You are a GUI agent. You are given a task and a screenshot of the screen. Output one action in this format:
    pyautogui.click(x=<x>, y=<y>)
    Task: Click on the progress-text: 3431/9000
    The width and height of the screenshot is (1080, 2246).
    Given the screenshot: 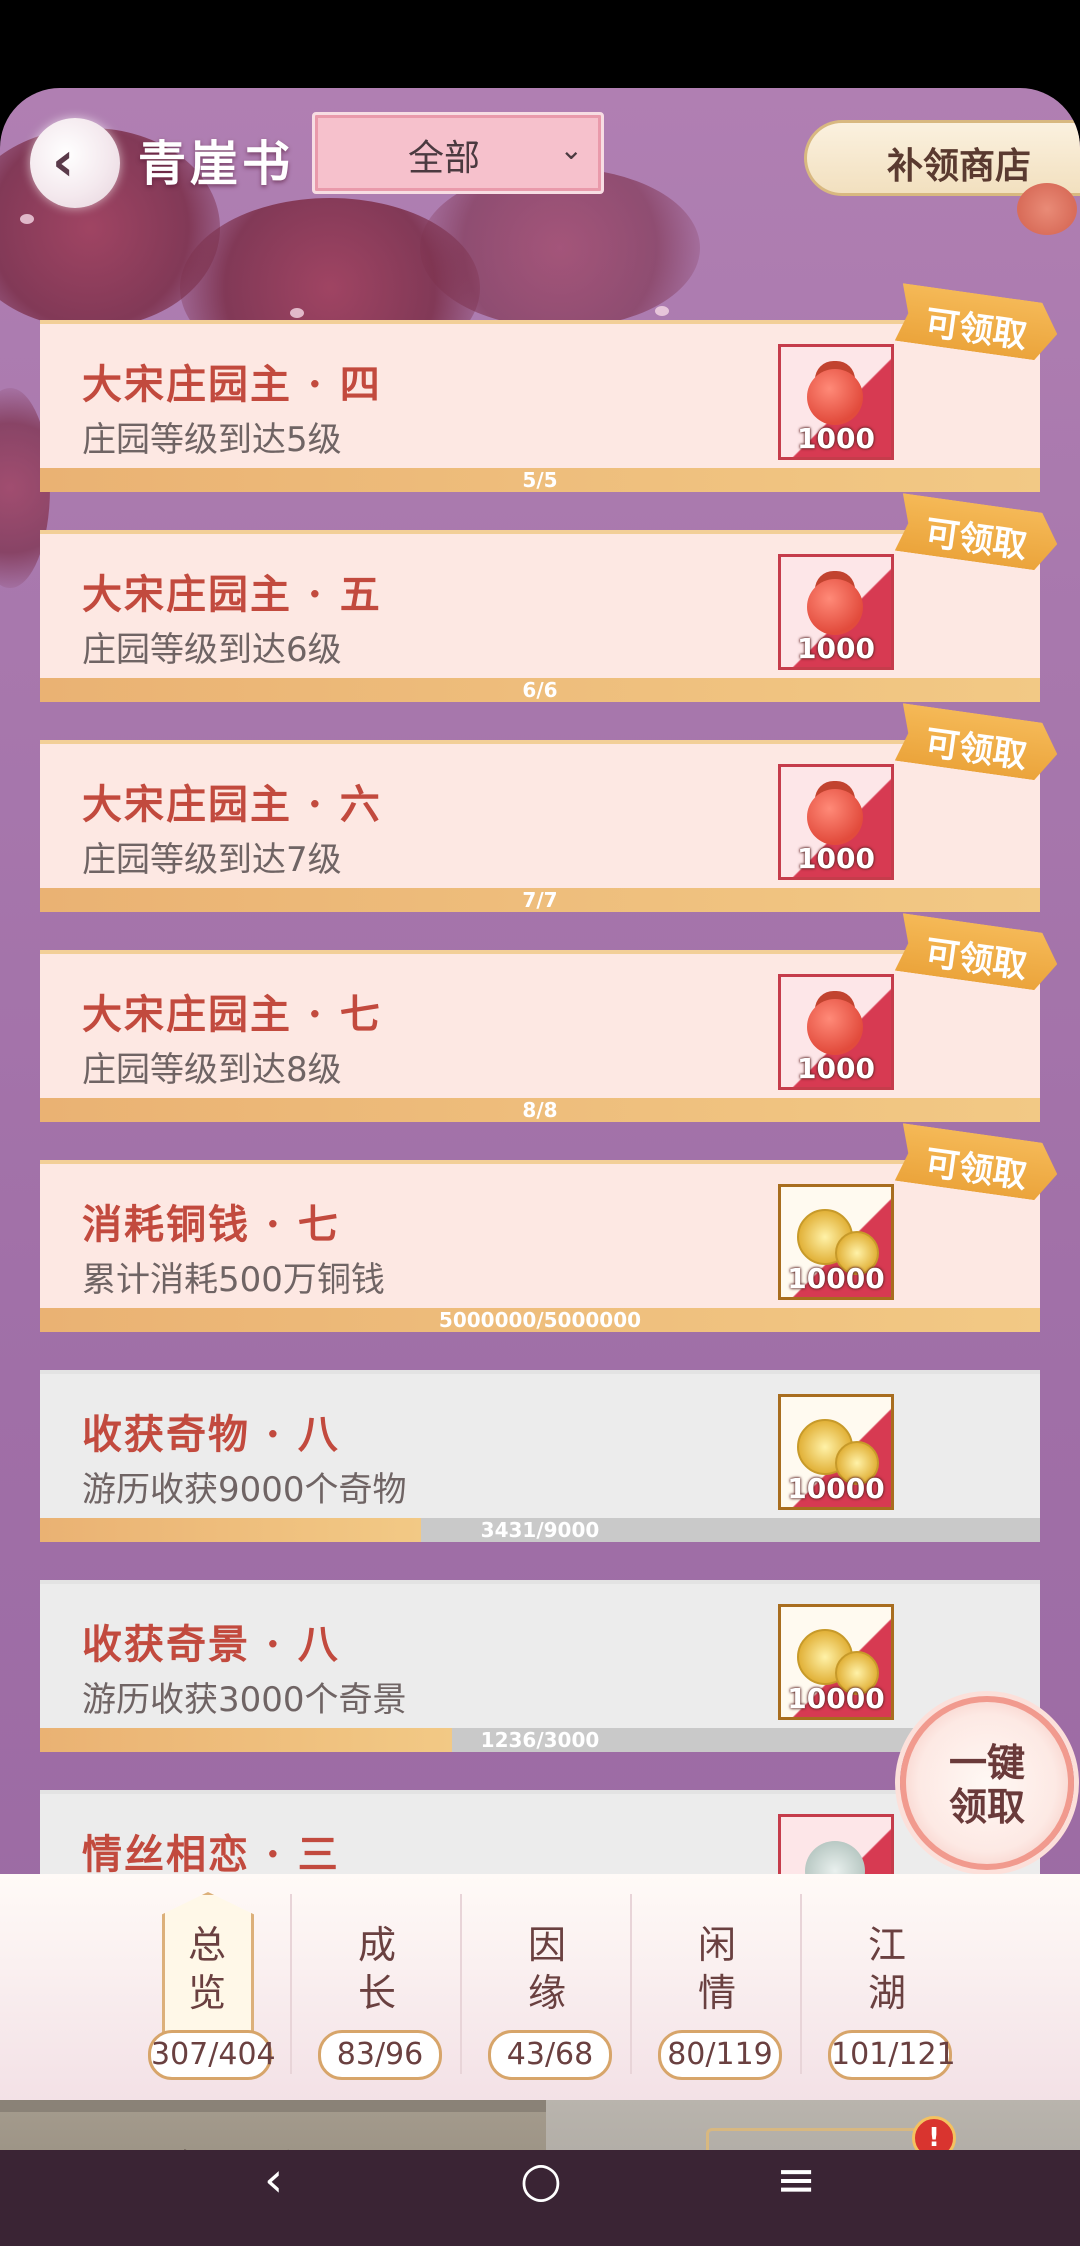 What is the action you would take?
    pyautogui.click(x=540, y=1530)
    